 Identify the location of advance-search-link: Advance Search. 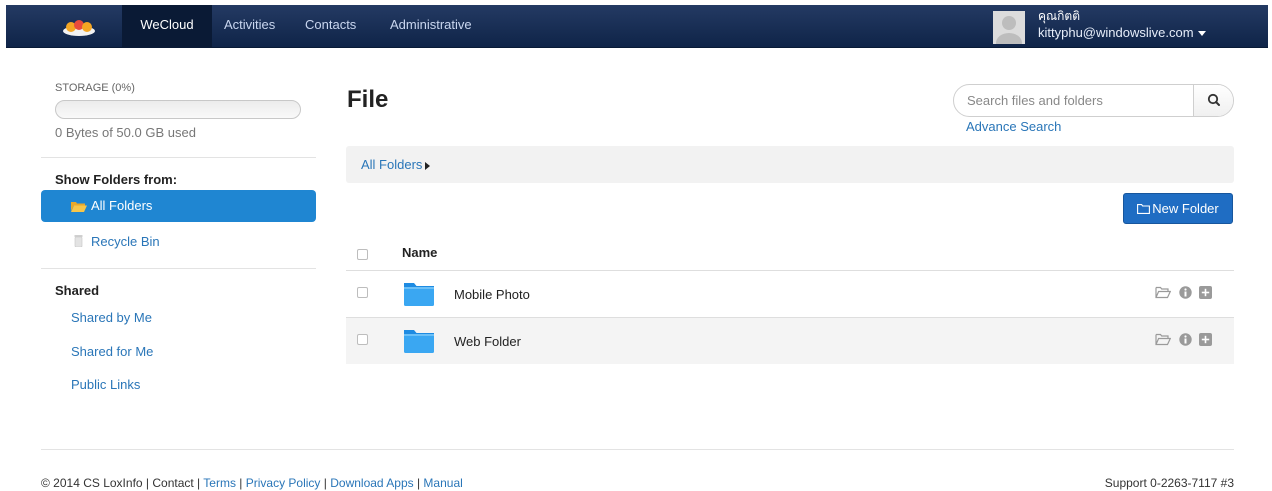
(1013, 126).